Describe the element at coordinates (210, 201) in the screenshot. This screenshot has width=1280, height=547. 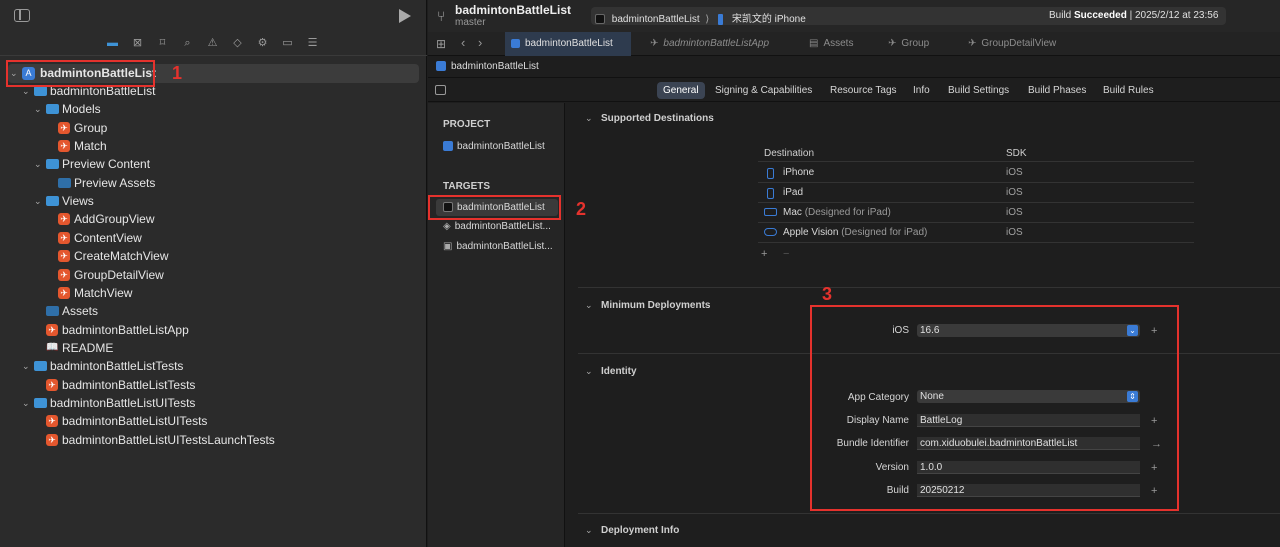
I see `tree-item: ⌄ Views` at that location.